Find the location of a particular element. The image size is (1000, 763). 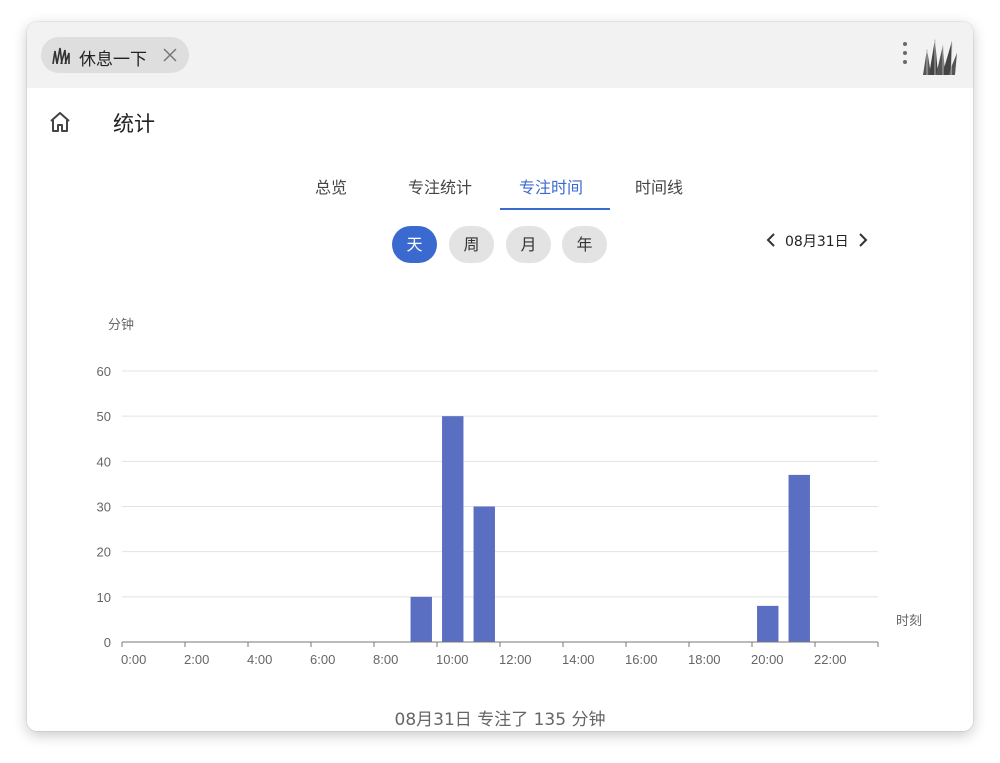

x-tick-label: 22:00 is located at coordinates (830, 659).